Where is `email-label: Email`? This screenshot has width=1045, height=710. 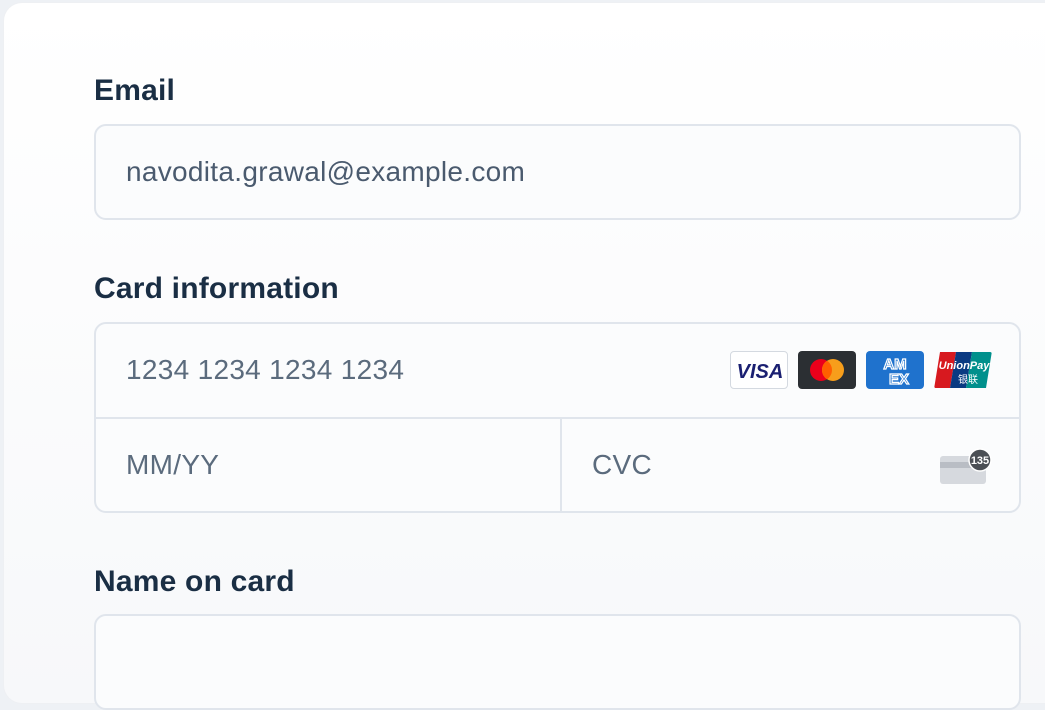 email-label: Email is located at coordinates (135, 90).